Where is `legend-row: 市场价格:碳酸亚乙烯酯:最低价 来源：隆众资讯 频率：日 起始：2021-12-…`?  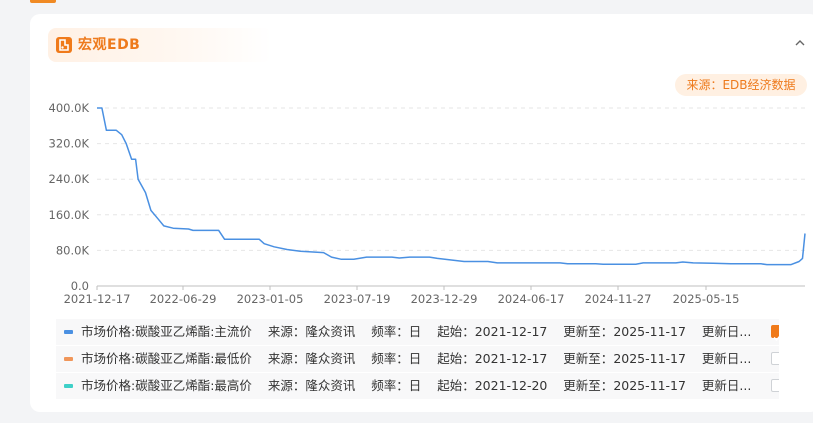
legend-row: 市场价格:碳酸亚乙烯酯:最低价 来源：隆众资讯 频率：日 起始：2021-12-… is located at coordinates (417, 359).